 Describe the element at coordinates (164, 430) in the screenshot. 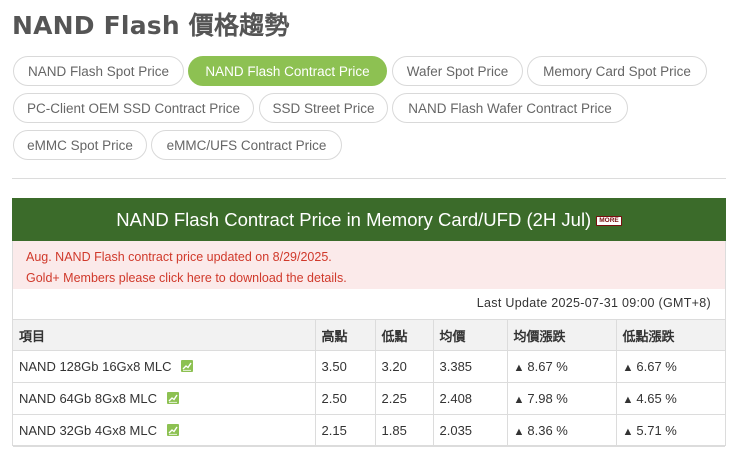

I see `item-cell: NAND 32Gb 4Gx8 MLC` at that location.